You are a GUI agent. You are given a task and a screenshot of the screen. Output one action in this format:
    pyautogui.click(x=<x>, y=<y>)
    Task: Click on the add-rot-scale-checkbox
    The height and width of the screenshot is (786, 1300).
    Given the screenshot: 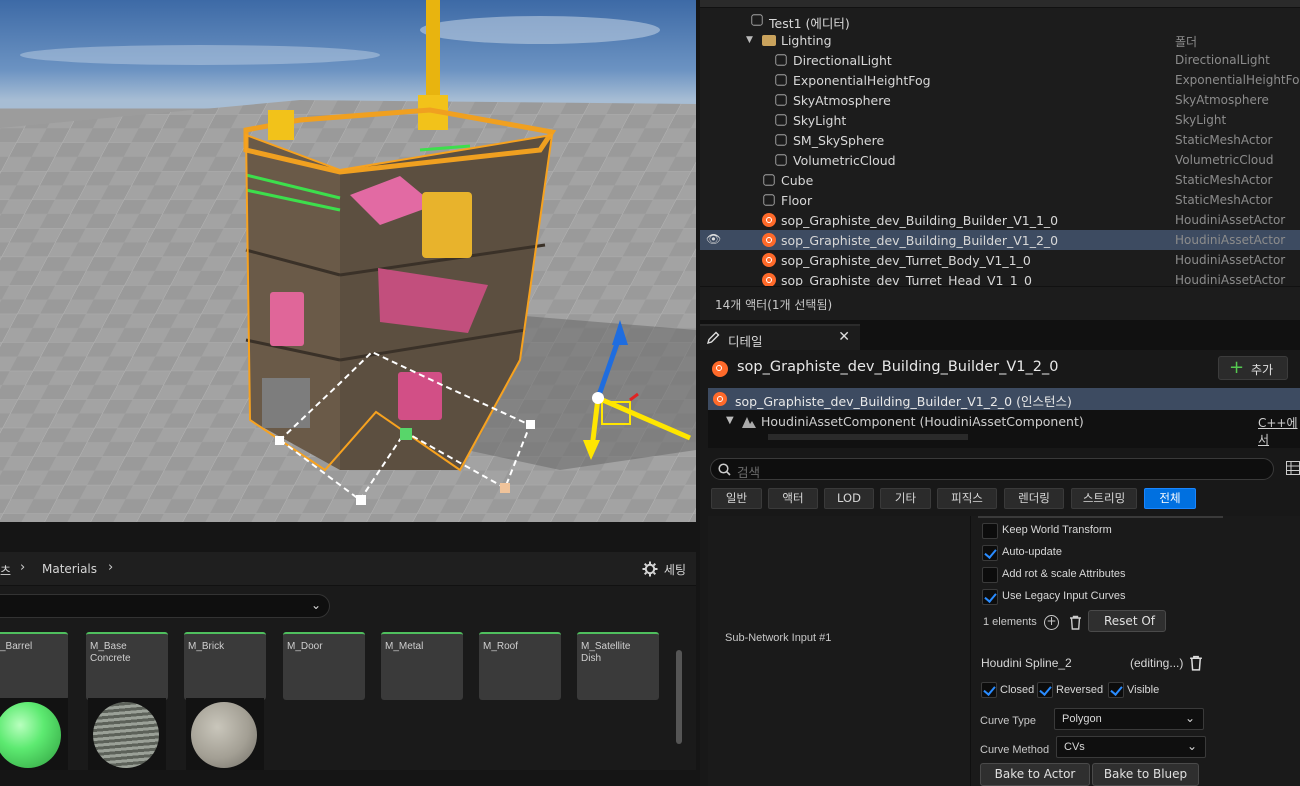 What is the action you would take?
    pyautogui.click(x=990, y=575)
    